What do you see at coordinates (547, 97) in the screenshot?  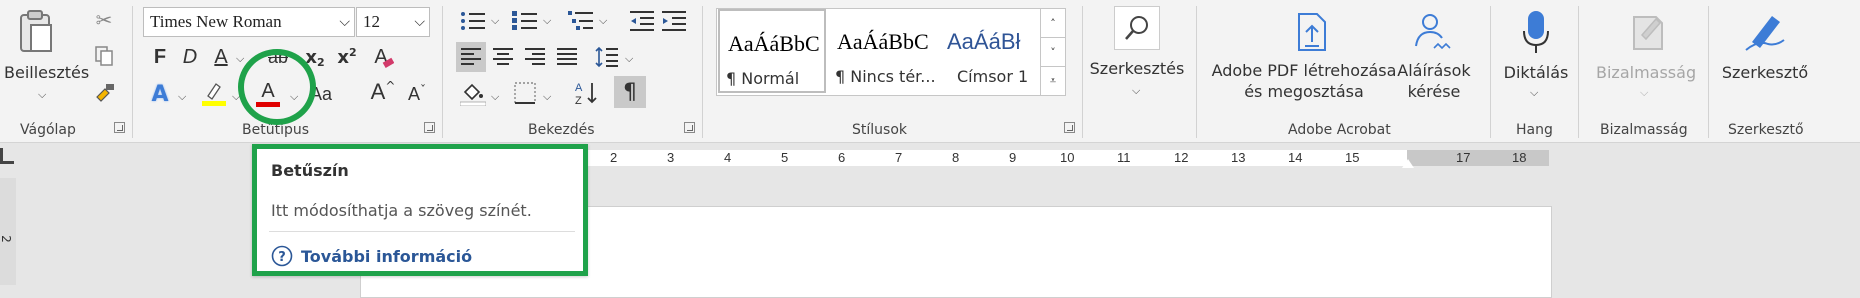 I see `borders-chevron-icon: ⌵` at bounding box center [547, 97].